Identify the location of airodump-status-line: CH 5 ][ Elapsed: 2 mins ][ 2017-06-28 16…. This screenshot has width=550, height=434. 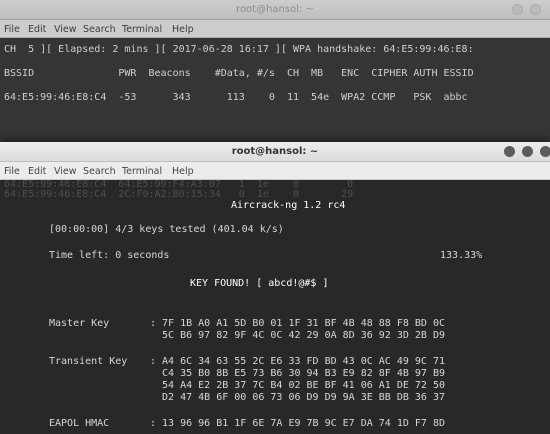
(239, 49).